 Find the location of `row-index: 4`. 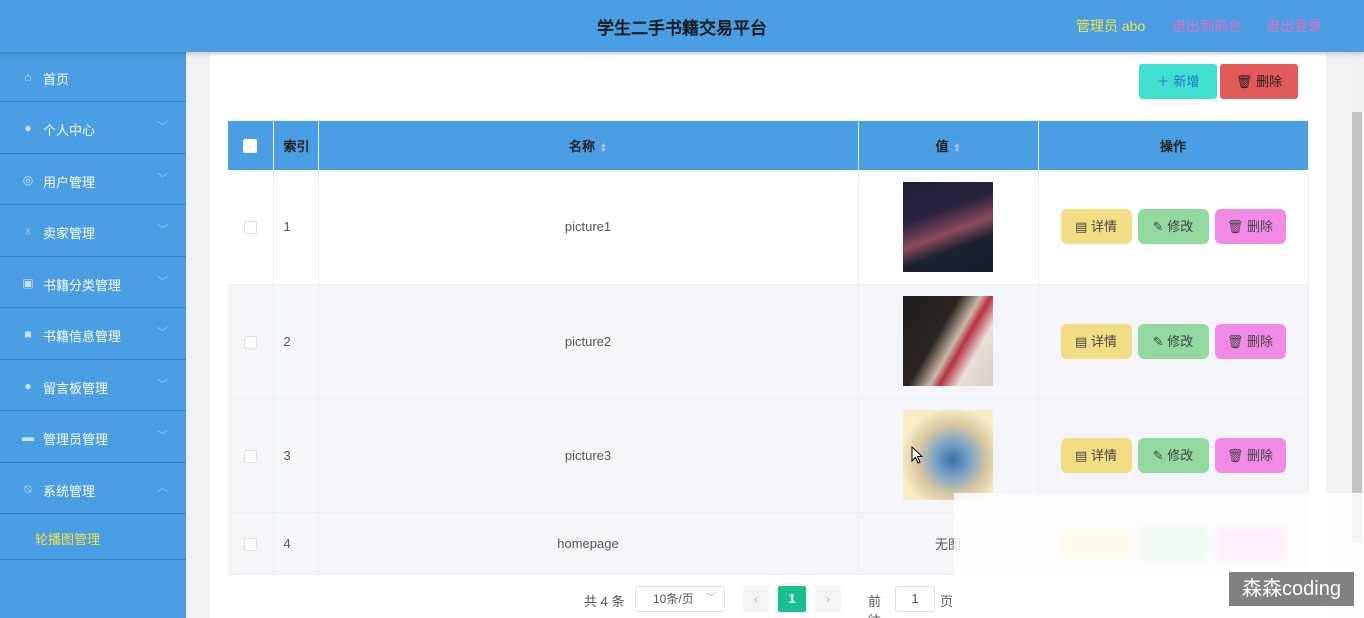

row-index: 4 is located at coordinates (296, 543).